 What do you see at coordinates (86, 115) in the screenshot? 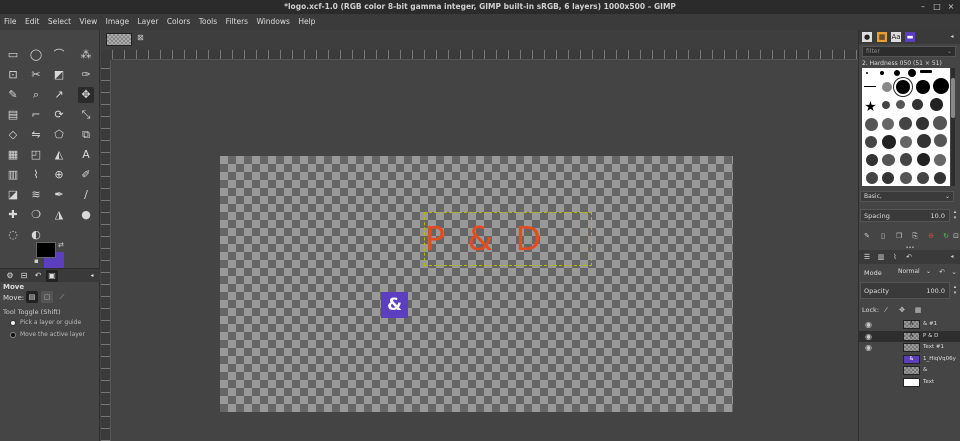
I see `warp-transform-icon: ⤡` at bounding box center [86, 115].